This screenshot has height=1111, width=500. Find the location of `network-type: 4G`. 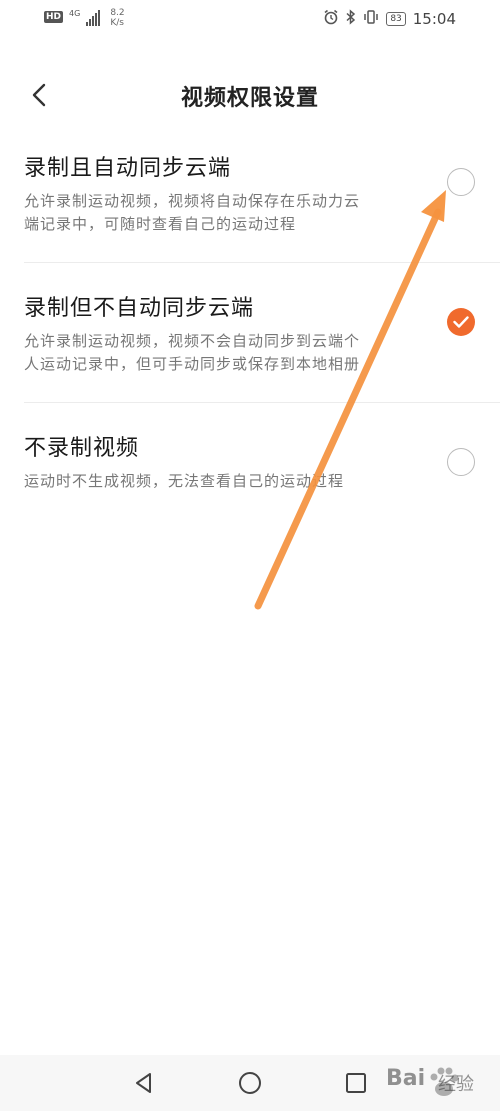

network-type: 4G is located at coordinates (75, 13).